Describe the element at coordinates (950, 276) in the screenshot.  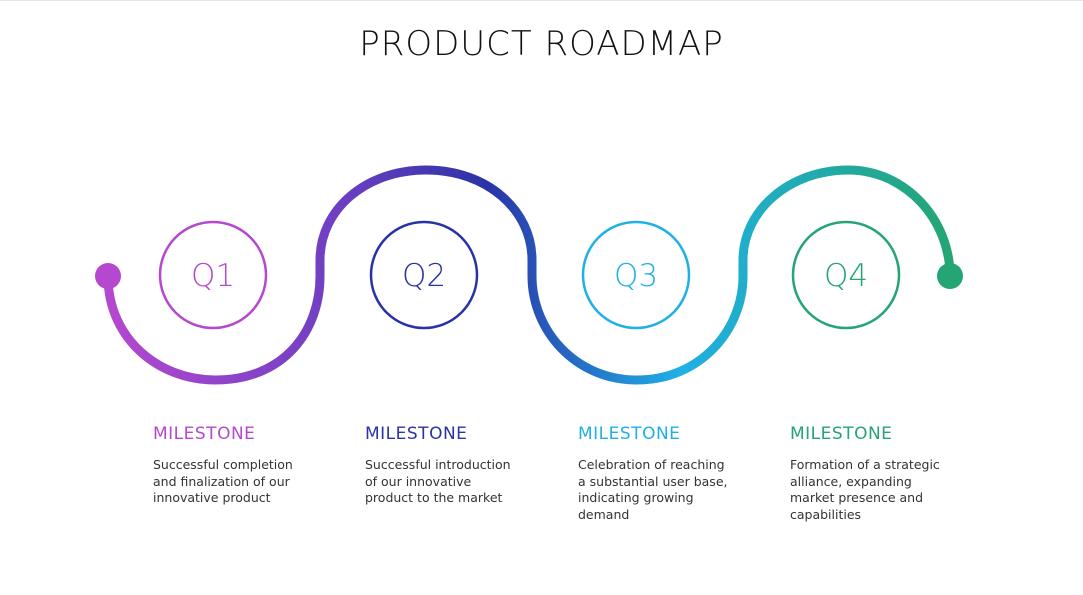
I see `timeline-end-dot` at that location.